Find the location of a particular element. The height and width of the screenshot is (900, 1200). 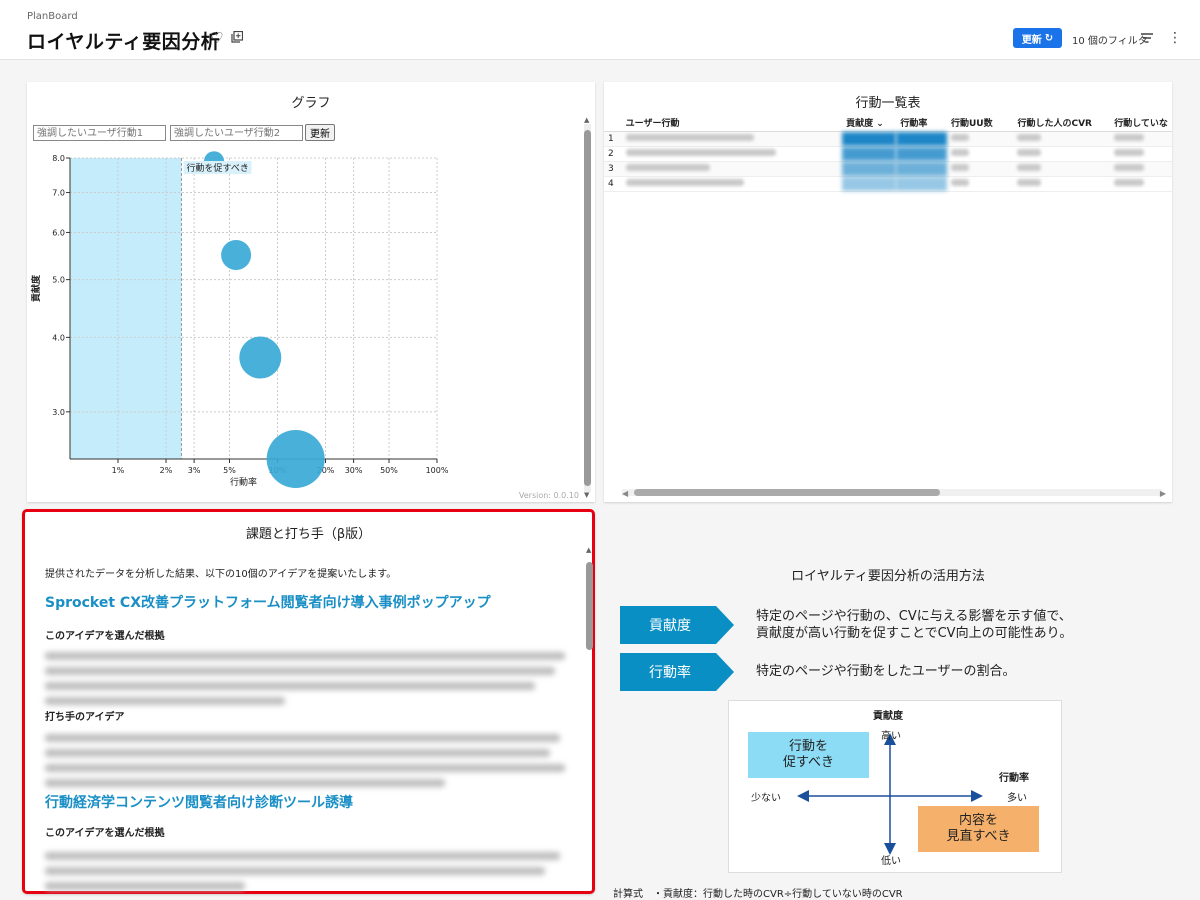

table-row: 2 is located at coordinates (888, 154).